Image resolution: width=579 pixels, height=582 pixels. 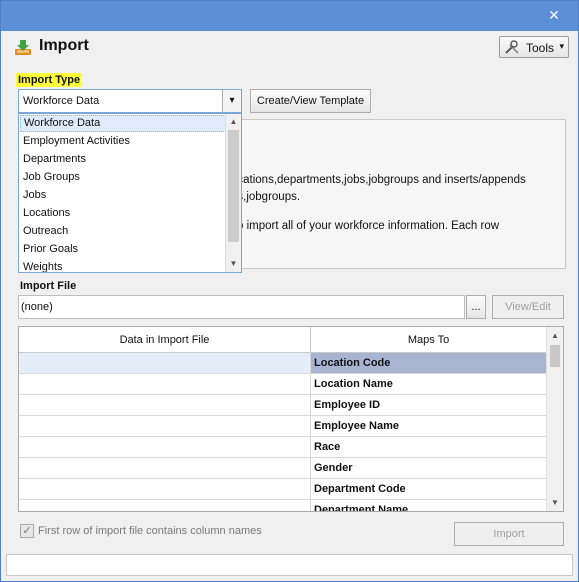 What do you see at coordinates (512, 47) in the screenshot?
I see `wrench-screwdriver-icon` at bounding box center [512, 47].